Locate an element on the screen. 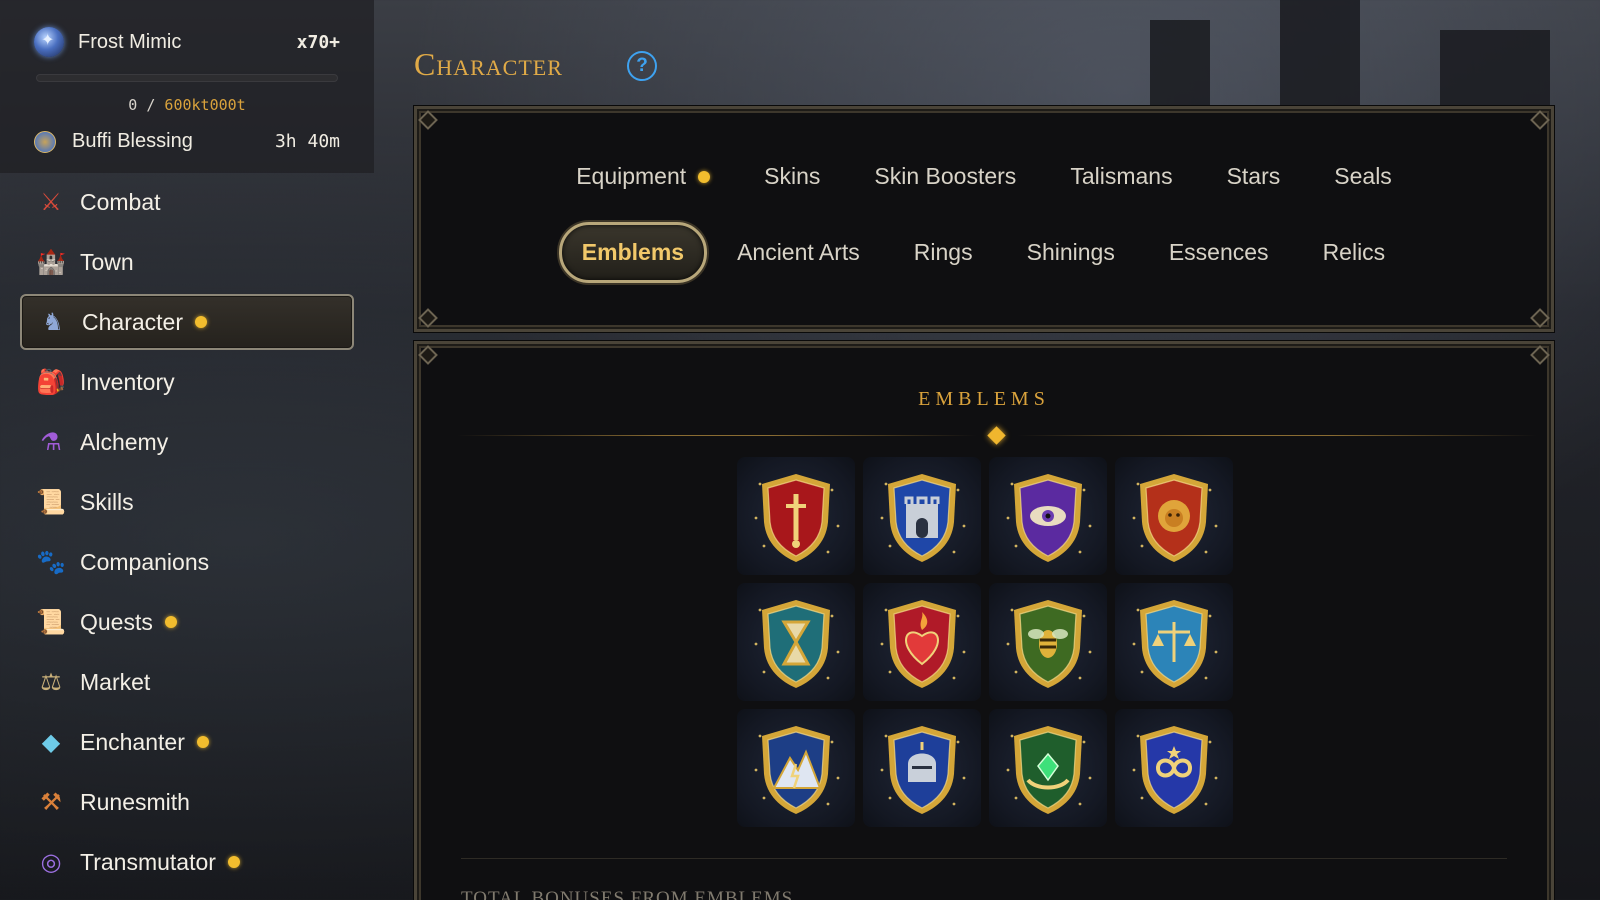 The width and height of the screenshot is (1600, 900). backpack-icon: 🎒 is located at coordinates (51, 382).